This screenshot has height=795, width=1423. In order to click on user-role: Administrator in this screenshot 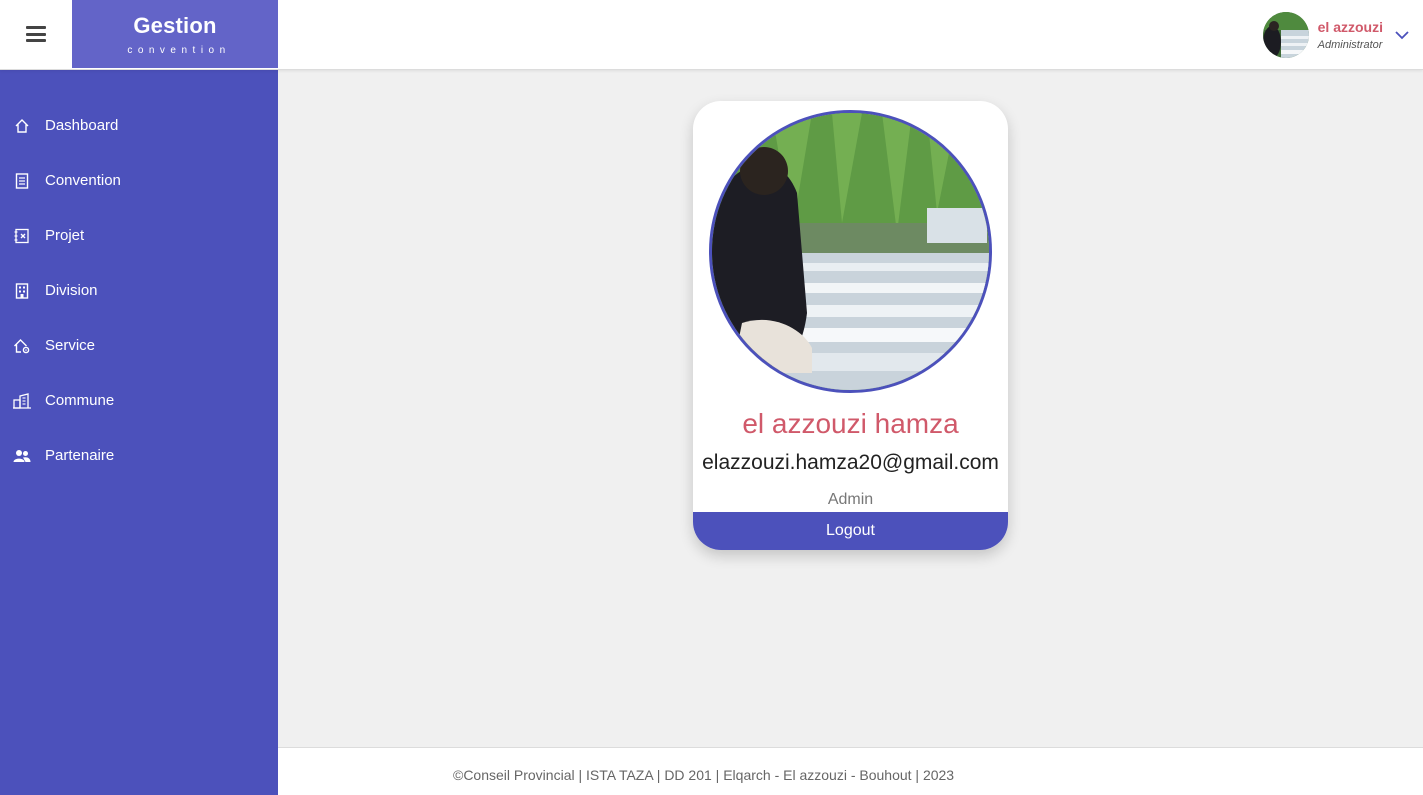, I will do `click(1350, 45)`.